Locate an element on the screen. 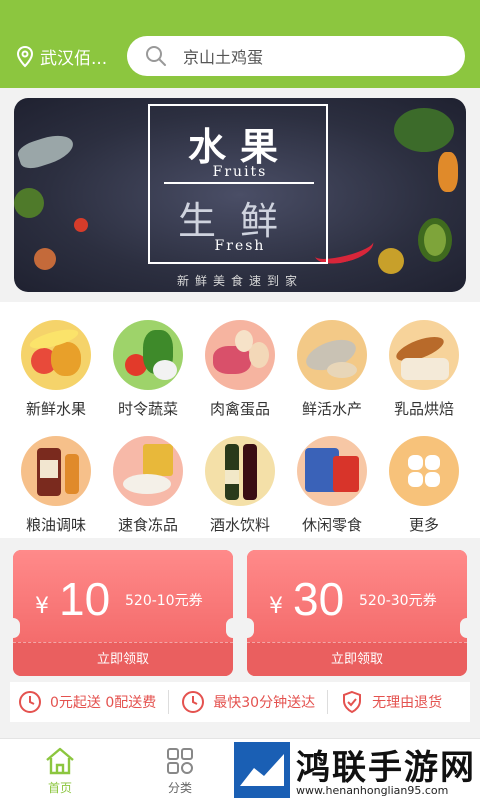 The width and height of the screenshot is (480, 800). coupon-card-30: ¥ 30 520-30元券 立即领取 is located at coordinates (357, 613).